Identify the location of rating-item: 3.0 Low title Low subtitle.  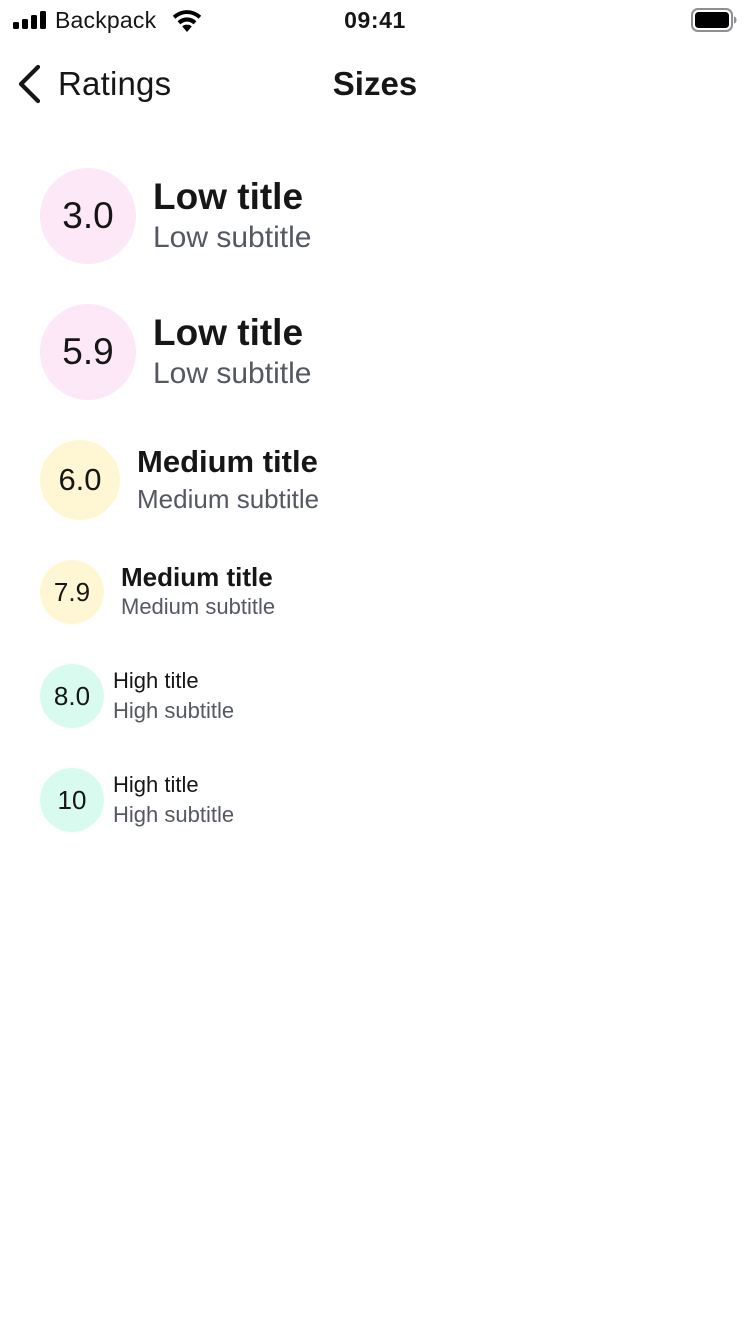
(175, 216).